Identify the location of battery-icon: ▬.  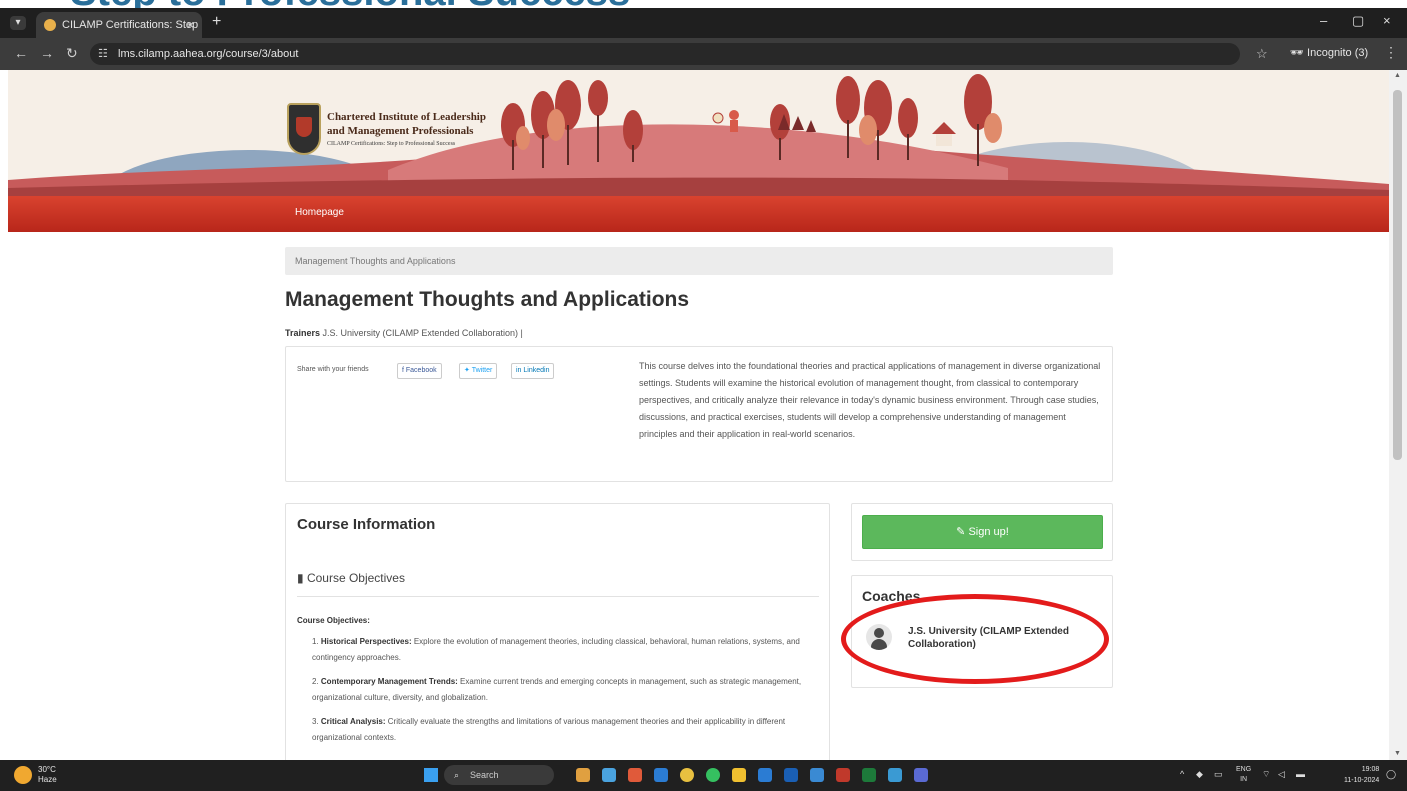
(1300, 774).